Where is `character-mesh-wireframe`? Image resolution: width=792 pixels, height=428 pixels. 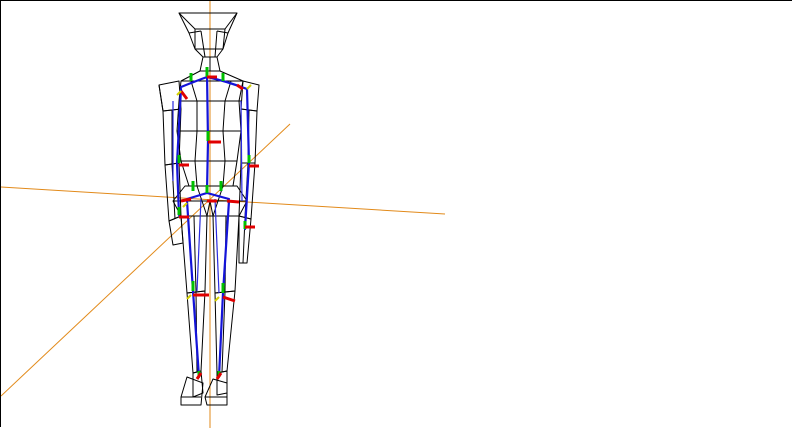 character-mesh-wireframe is located at coordinates (209, 209).